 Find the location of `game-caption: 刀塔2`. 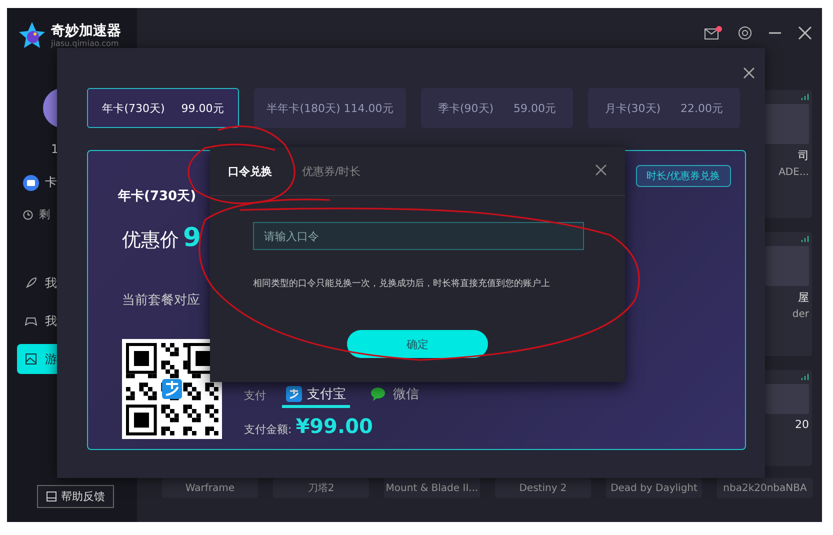

game-caption: 刀塔2 is located at coordinates (321, 488).